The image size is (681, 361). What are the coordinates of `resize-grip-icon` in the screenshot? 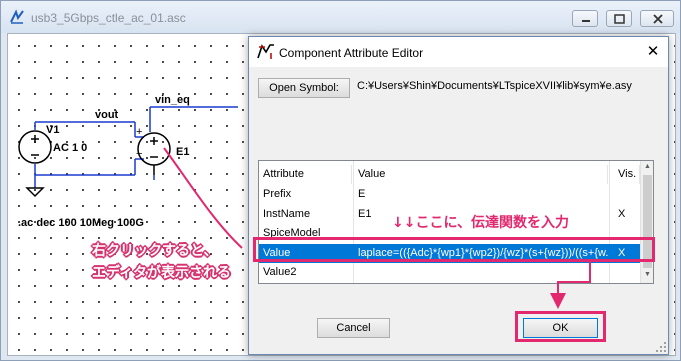 It's located at (661, 347).